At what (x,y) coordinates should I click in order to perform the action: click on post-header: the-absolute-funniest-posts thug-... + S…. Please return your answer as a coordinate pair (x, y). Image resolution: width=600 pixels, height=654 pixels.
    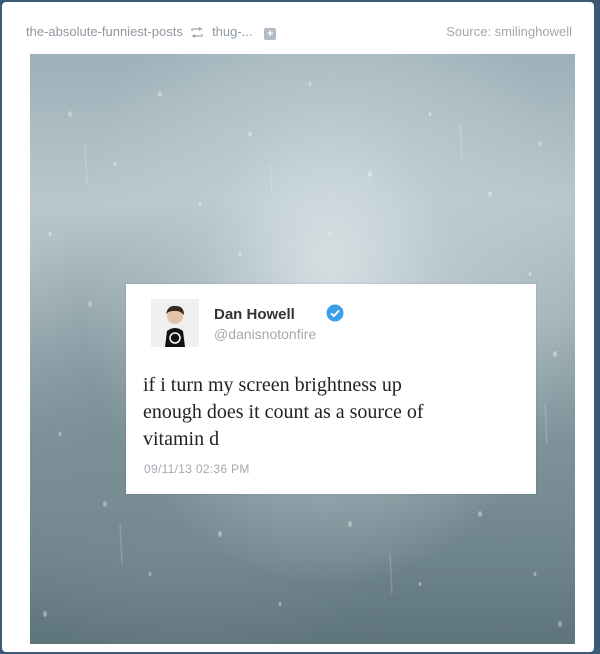
    Looking at the image, I should click on (298, 25).